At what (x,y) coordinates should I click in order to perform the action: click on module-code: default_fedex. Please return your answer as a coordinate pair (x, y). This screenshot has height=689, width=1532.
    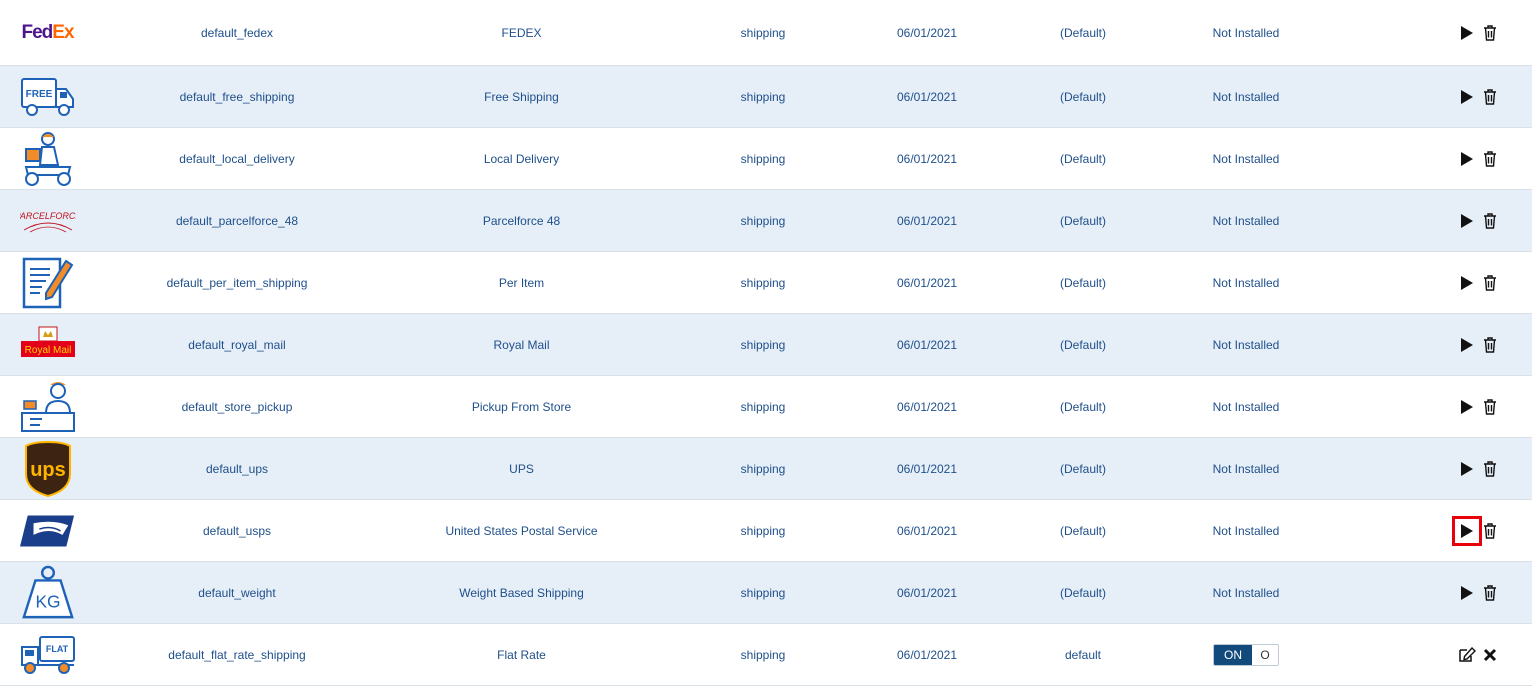
    Looking at the image, I should click on (237, 32).